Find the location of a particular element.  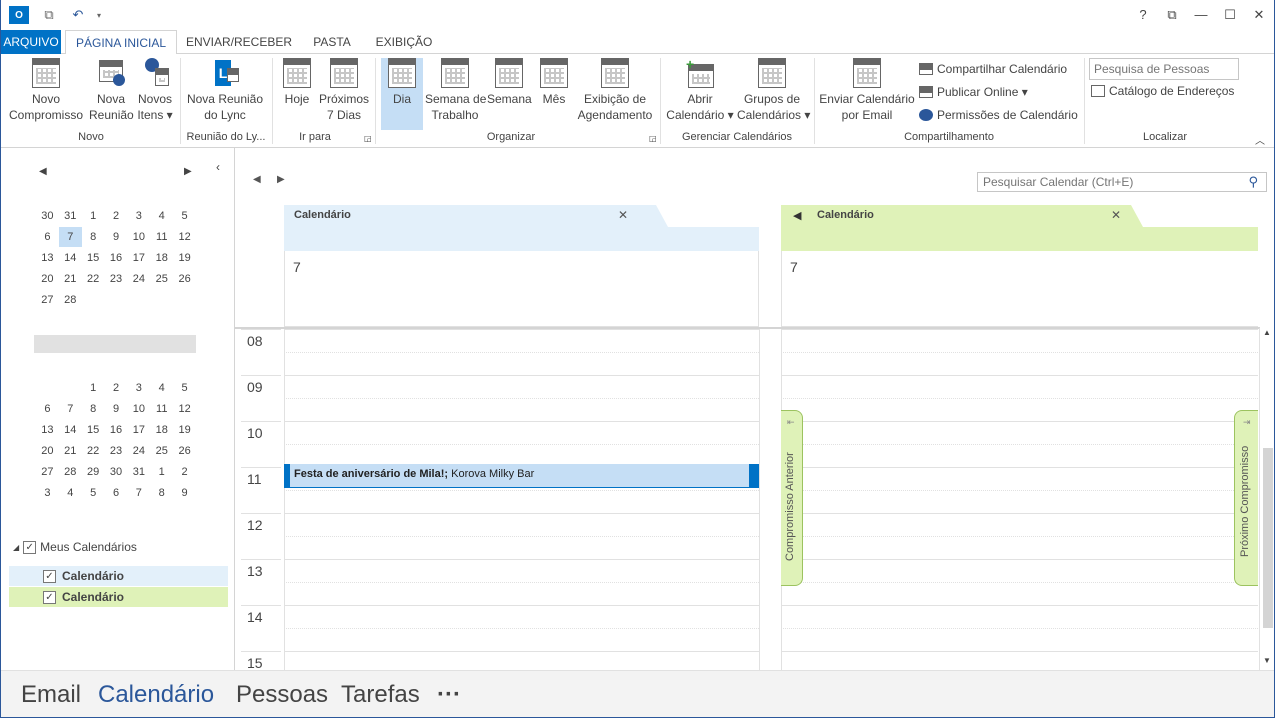

pane1-day-header: 7 is located at coordinates (521, 289).